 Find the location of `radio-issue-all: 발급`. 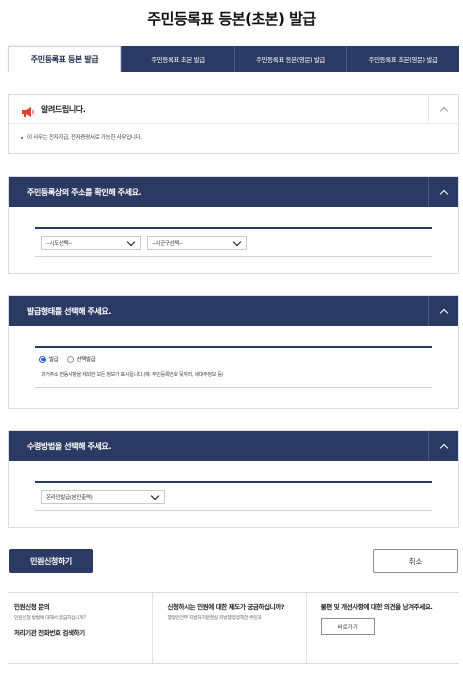

radio-issue-all: 발급 is located at coordinates (49, 359).